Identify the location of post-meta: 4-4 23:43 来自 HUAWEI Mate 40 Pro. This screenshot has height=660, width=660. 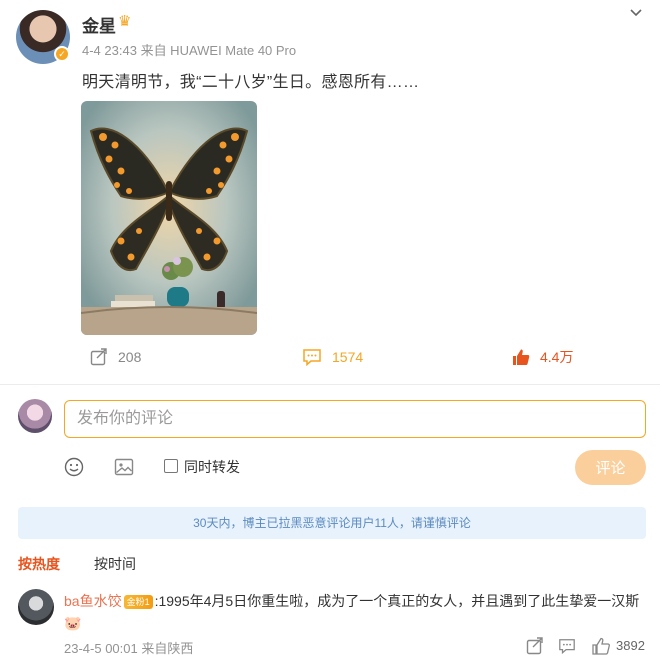
(189, 49).